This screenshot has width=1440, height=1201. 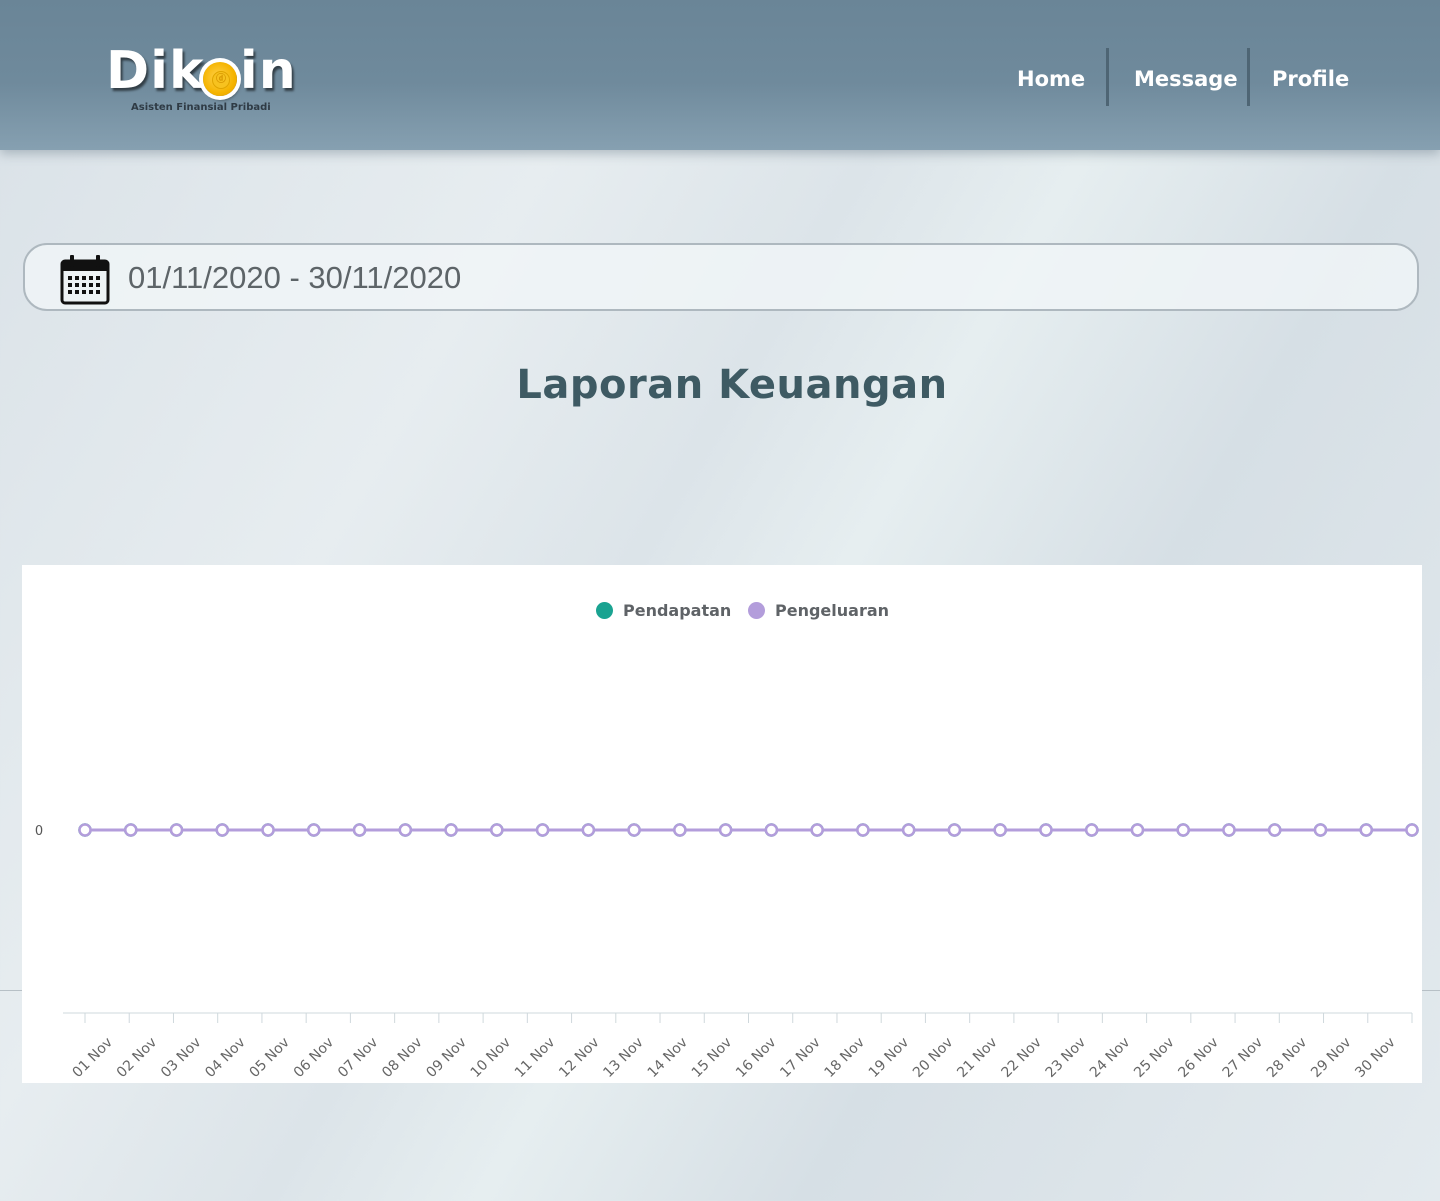 What do you see at coordinates (1066, 1058) in the screenshot?
I see `x-tick-label: 23 Nov` at bounding box center [1066, 1058].